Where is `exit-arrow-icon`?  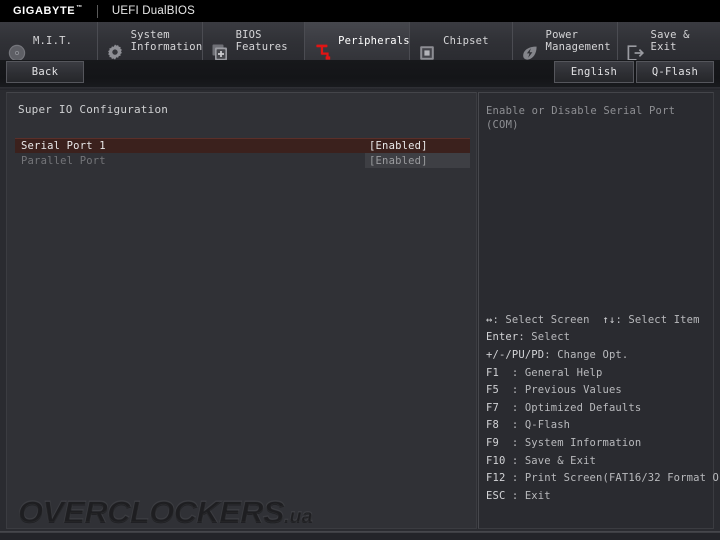 exit-arrow-icon is located at coordinates (635, 46).